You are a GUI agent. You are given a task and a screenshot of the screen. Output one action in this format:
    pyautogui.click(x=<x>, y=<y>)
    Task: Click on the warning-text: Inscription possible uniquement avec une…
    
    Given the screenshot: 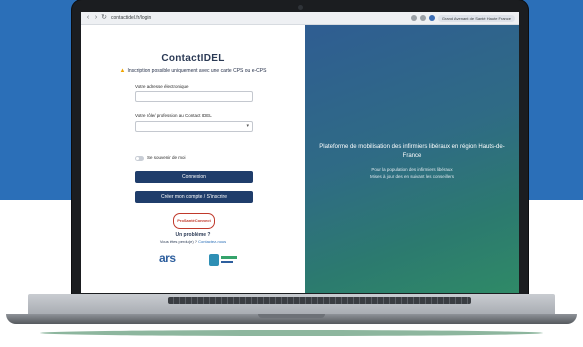 What is the action you would take?
    pyautogui.click(x=197, y=71)
    